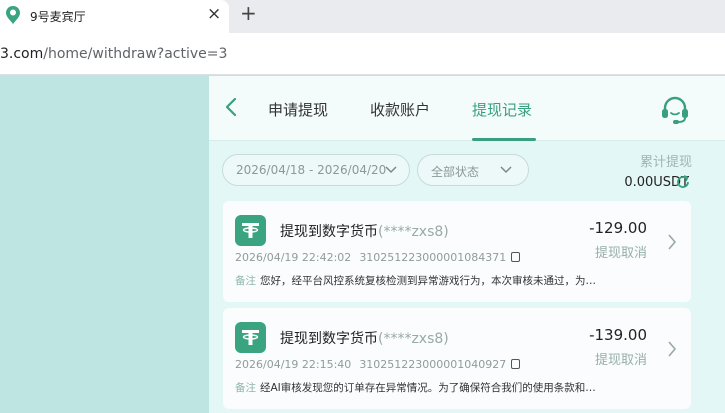 The image size is (725, 413). I want to click on url-text: 3.com/home/withdraw?active=3, so click(113, 54).